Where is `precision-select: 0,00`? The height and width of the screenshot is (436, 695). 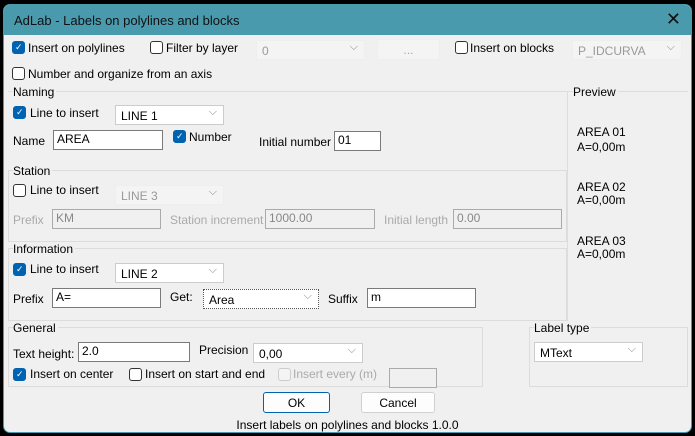 precision-select: 0,00 is located at coordinates (308, 353).